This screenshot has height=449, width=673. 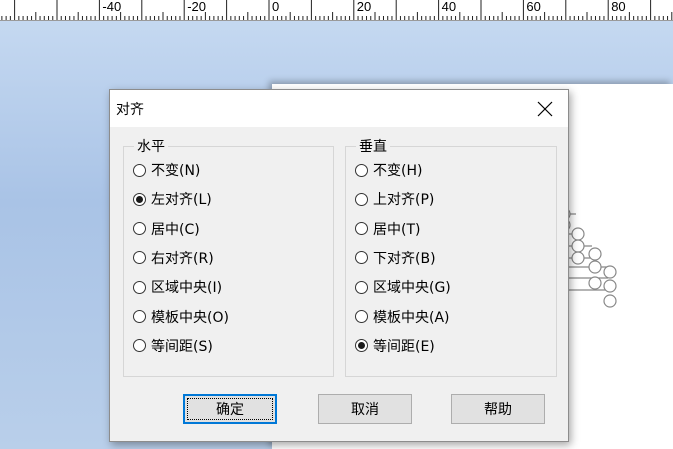 I want to click on ruler-label: -40, so click(x=111, y=7).